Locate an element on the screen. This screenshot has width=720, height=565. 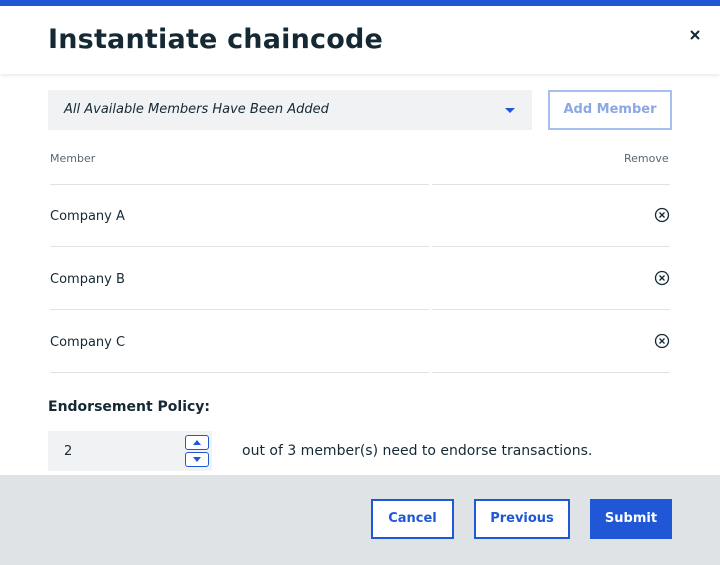
member-select-value: All Available Members Have Been Added is located at coordinates (196, 109).